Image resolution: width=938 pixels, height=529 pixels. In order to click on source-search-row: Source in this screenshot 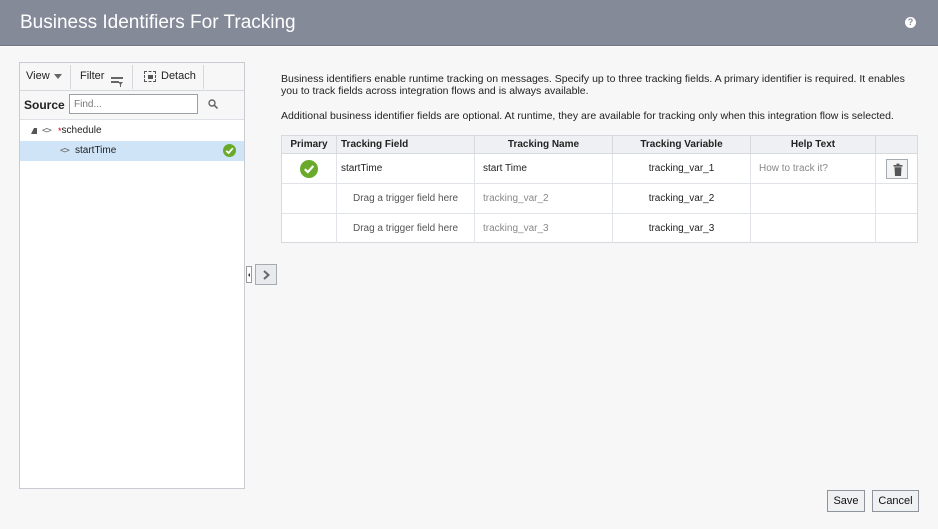, I will do `click(132, 105)`.